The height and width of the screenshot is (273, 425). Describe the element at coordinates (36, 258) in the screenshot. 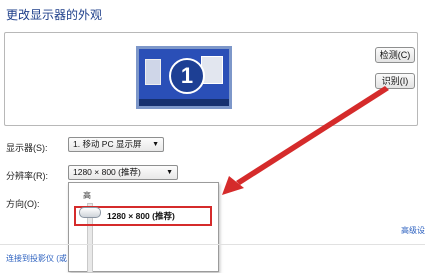

I see `connect-projector-link: 连接到投影仪 (或` at that location.